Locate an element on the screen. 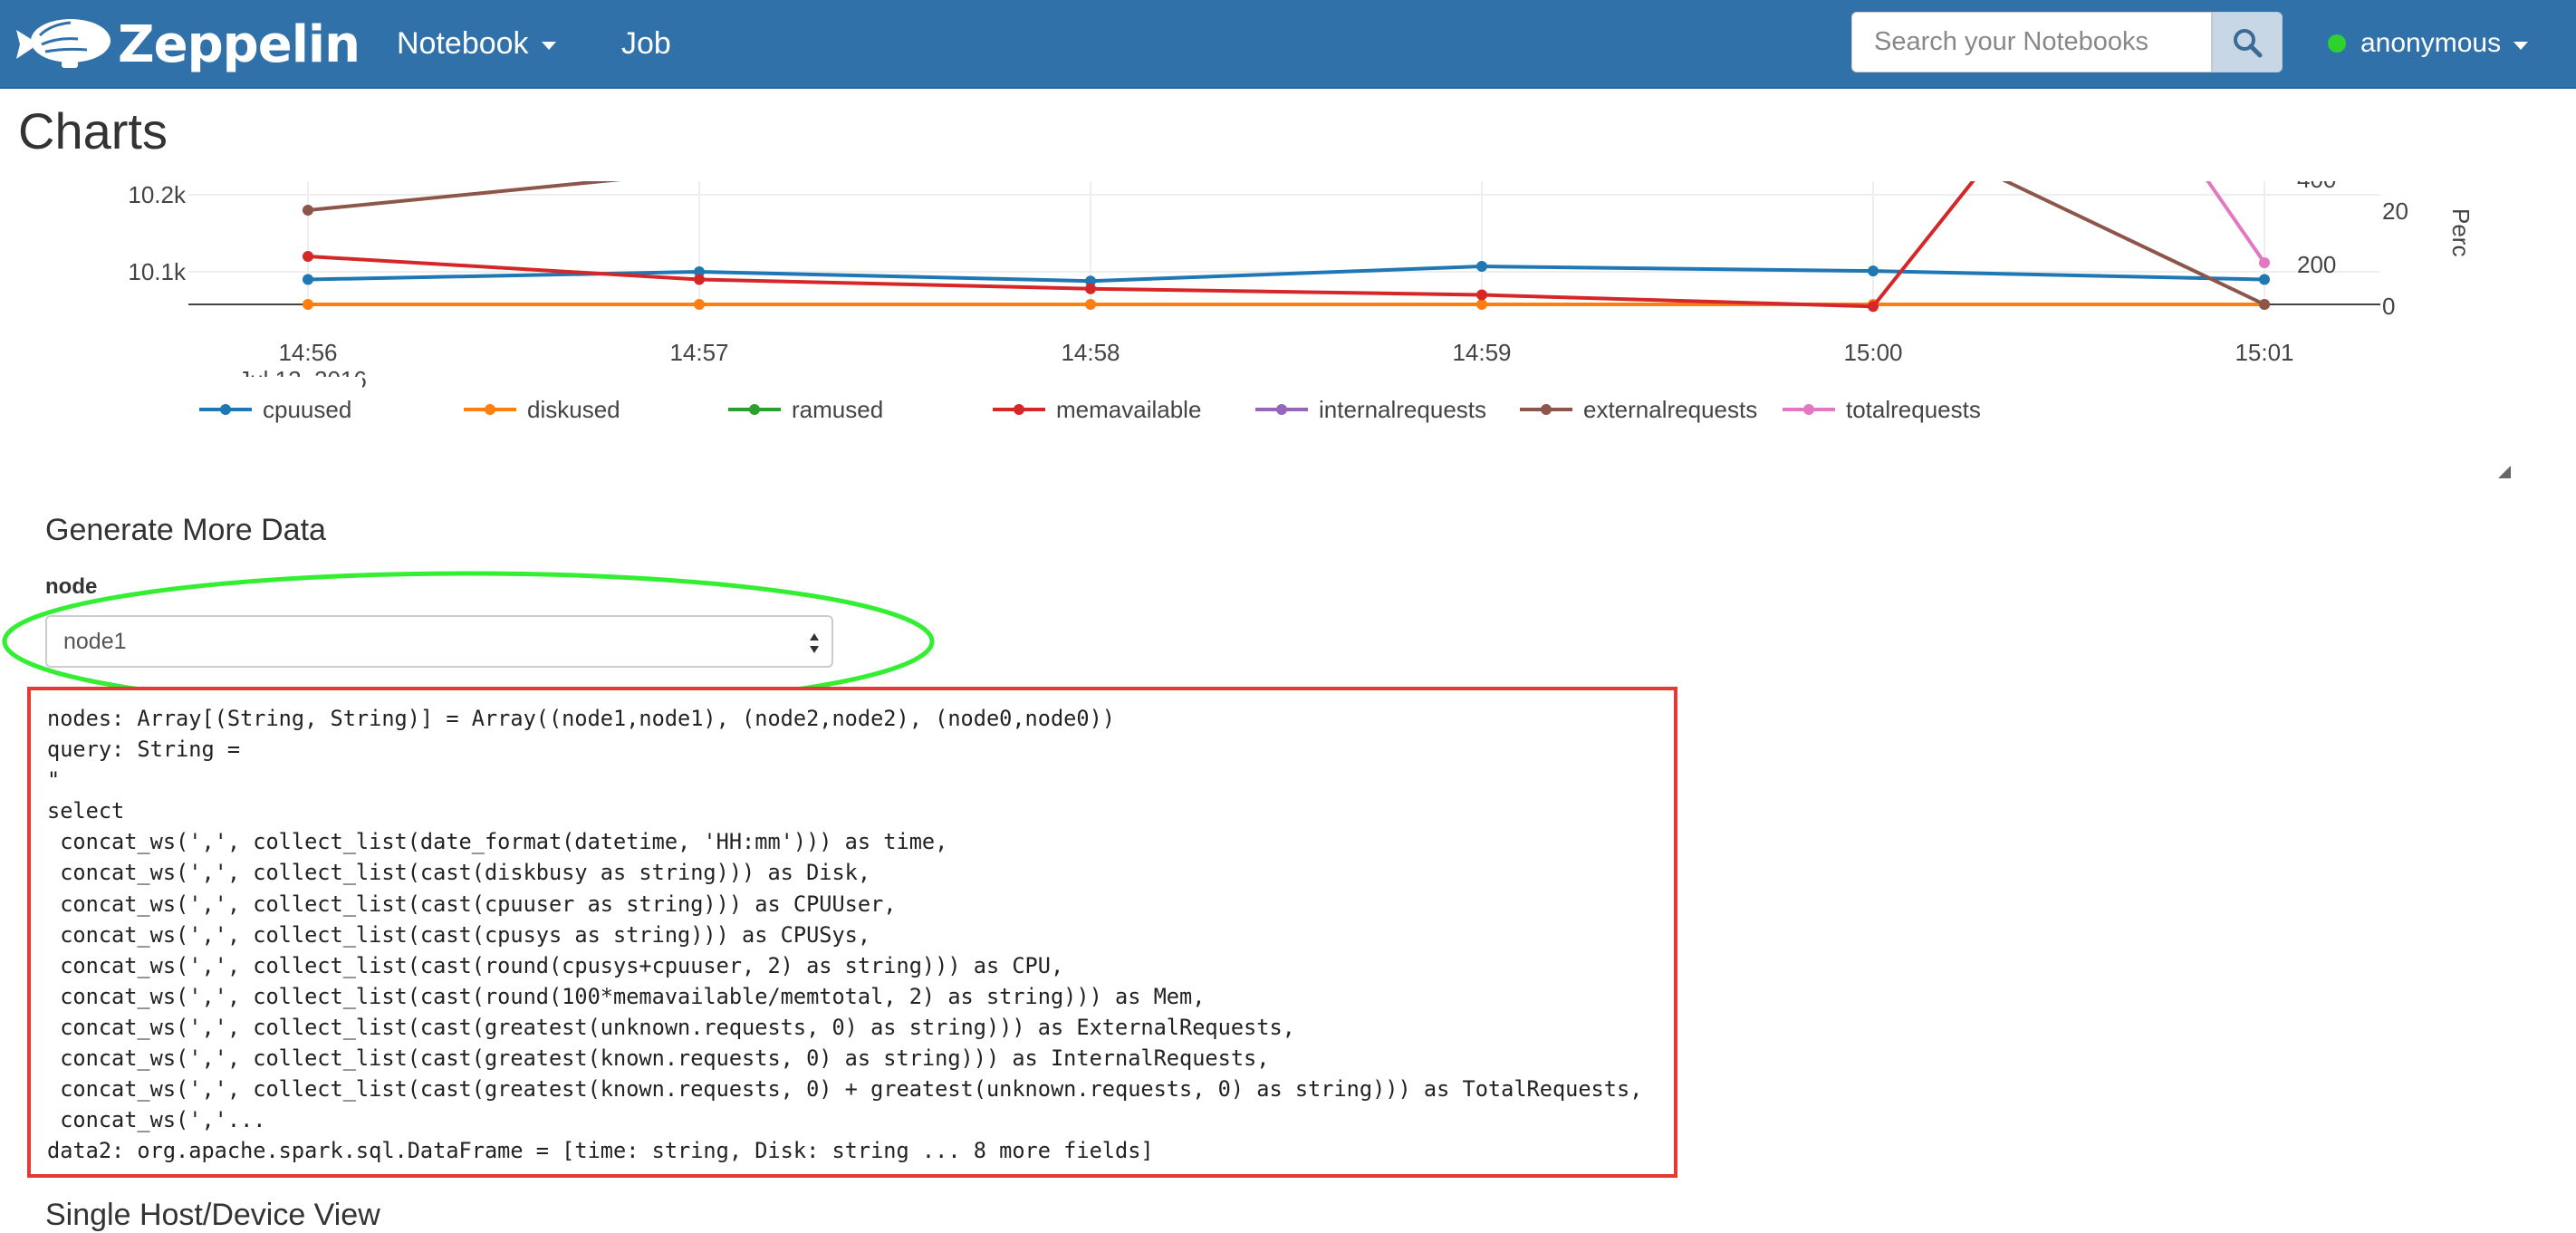  top-navbar: Zeppelin Notebook Job anonymous is located at coordinates (1288, 44).